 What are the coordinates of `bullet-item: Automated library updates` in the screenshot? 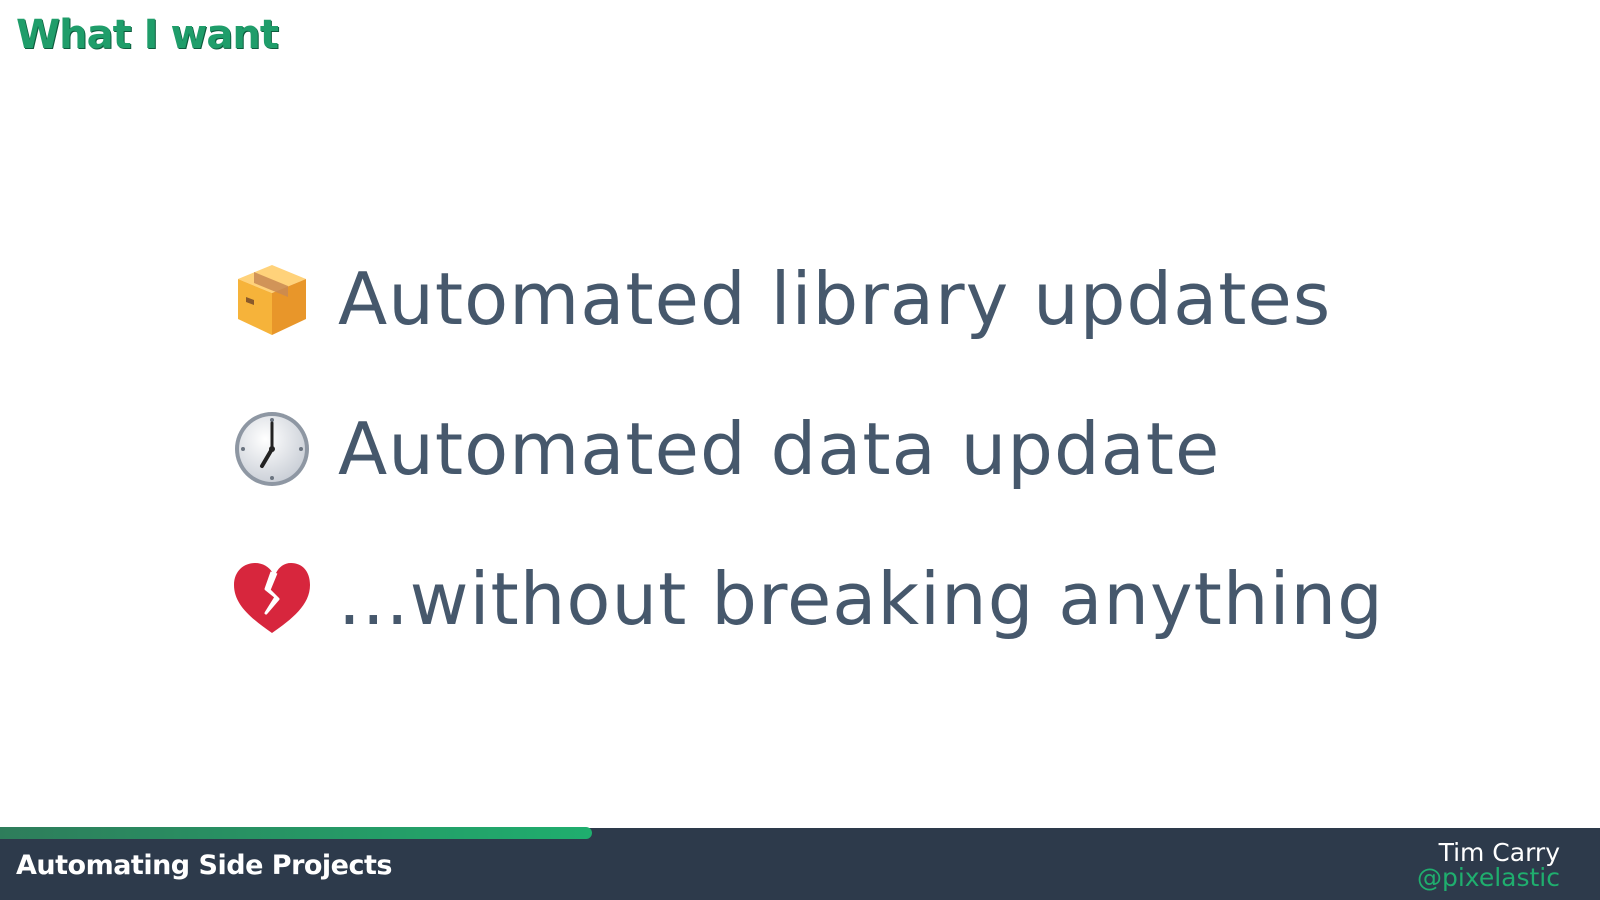 It's located at (808, 299).